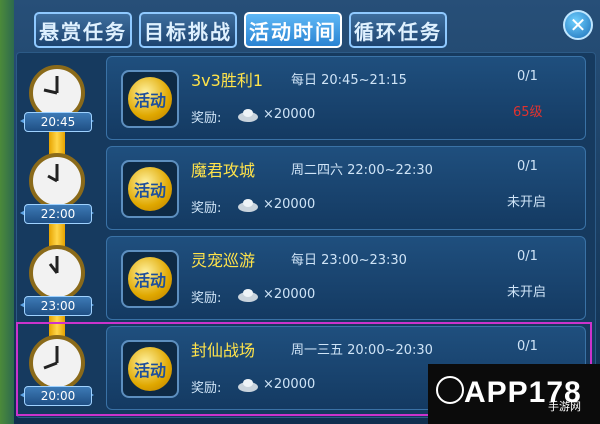 Image resolution: width=600 pixels, height=424 pixels. I want to click on tab-bounty-quests: 悬赏任务, so click(83, 30).